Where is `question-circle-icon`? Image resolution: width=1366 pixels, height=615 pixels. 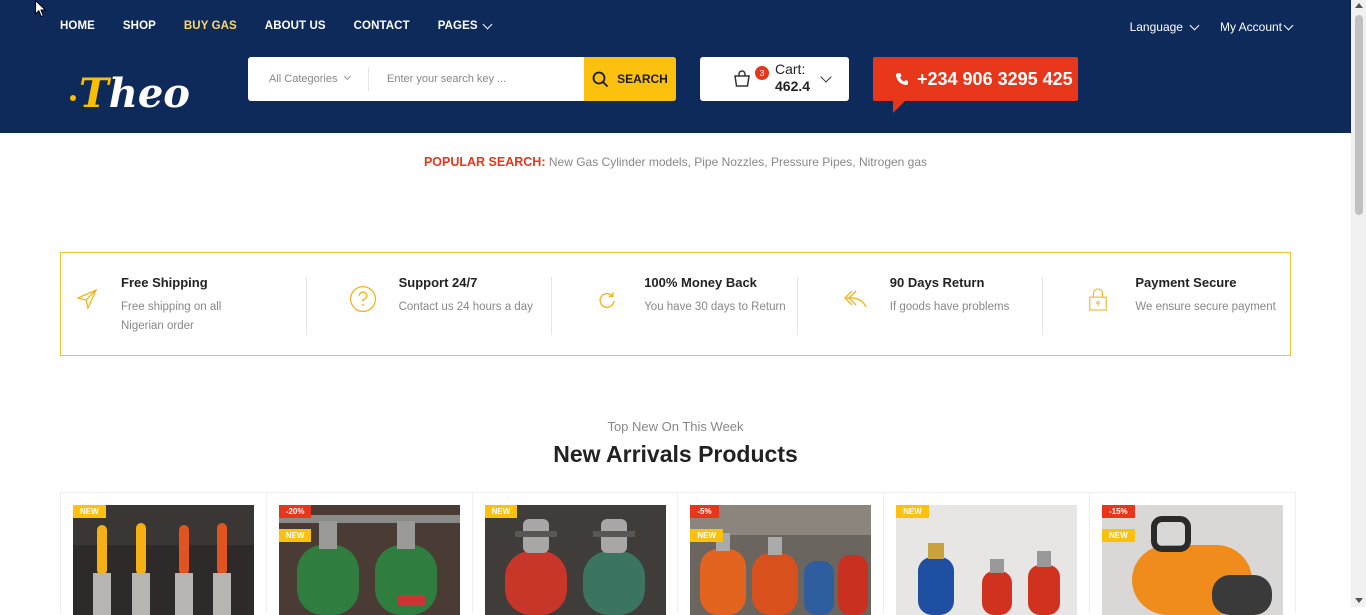
question-circle-icon is located at coordinates (362, 299).